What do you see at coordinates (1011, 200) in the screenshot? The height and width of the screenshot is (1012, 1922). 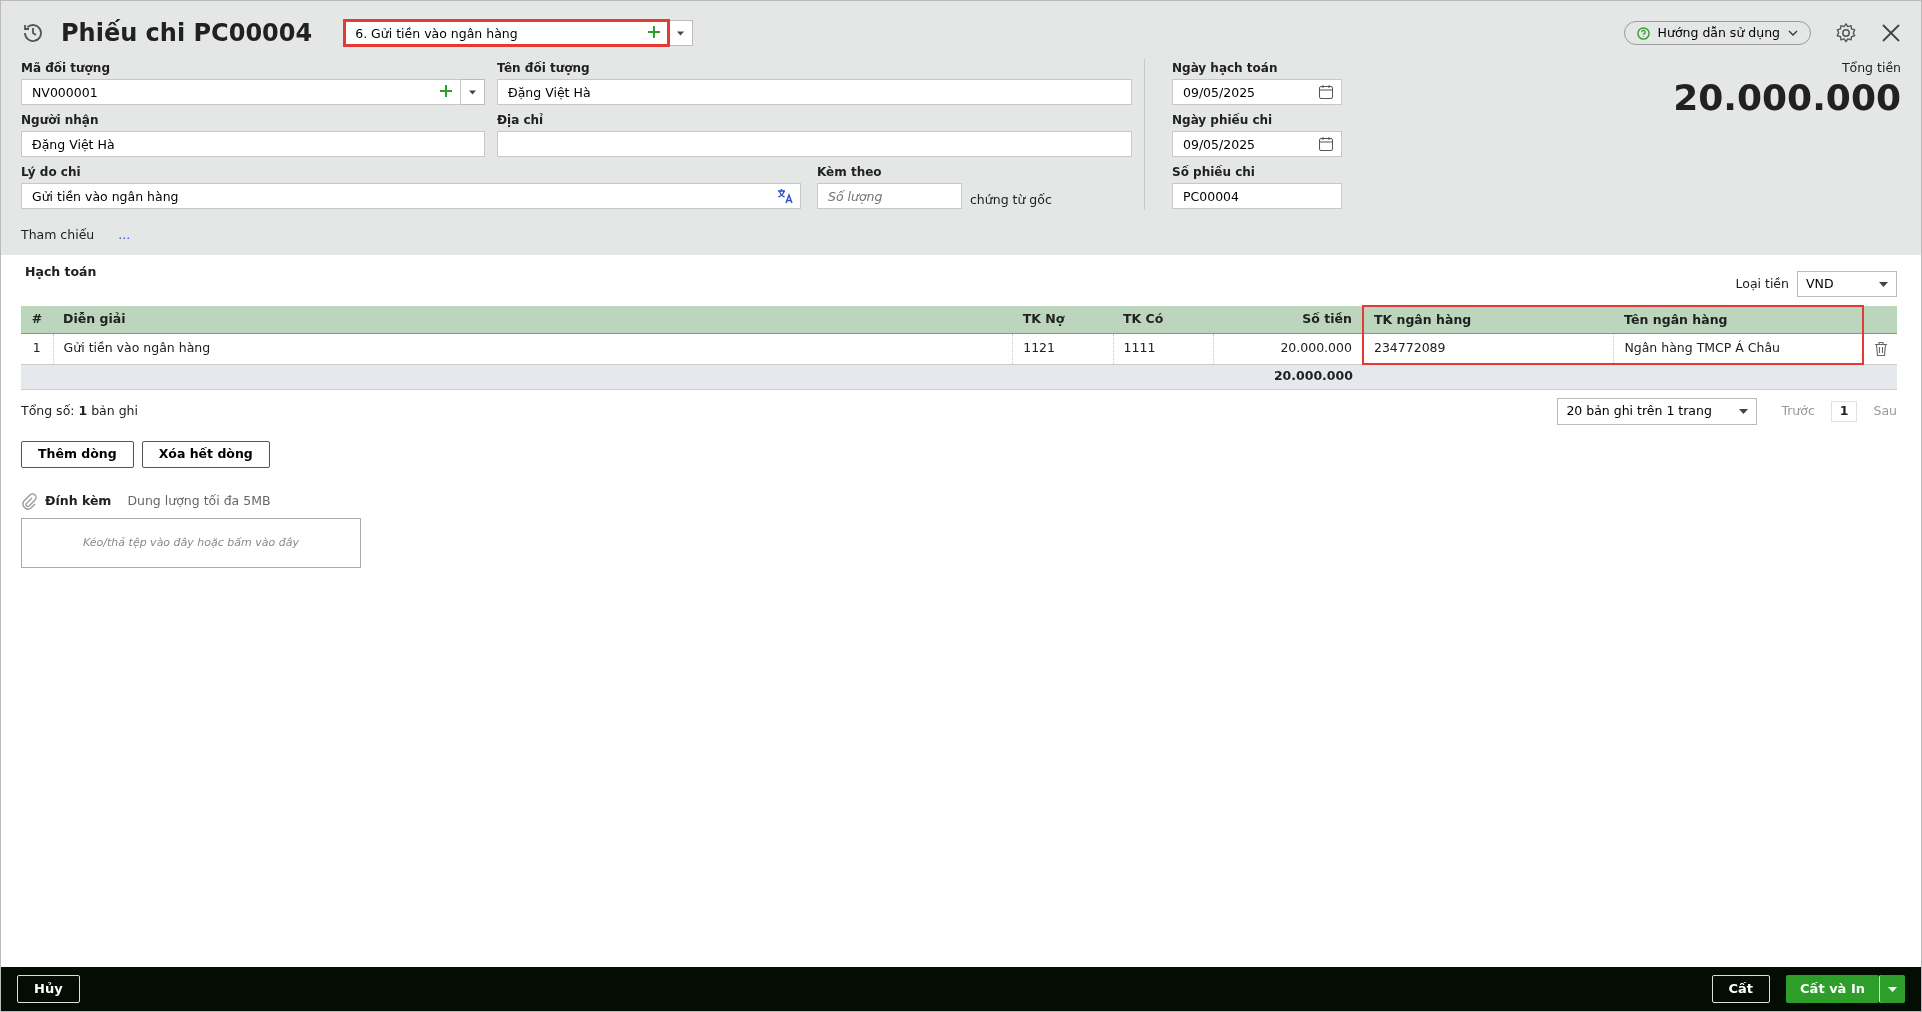 I see `attached-suffix: chứng từ gốc` at bounding box center [1011, 200].